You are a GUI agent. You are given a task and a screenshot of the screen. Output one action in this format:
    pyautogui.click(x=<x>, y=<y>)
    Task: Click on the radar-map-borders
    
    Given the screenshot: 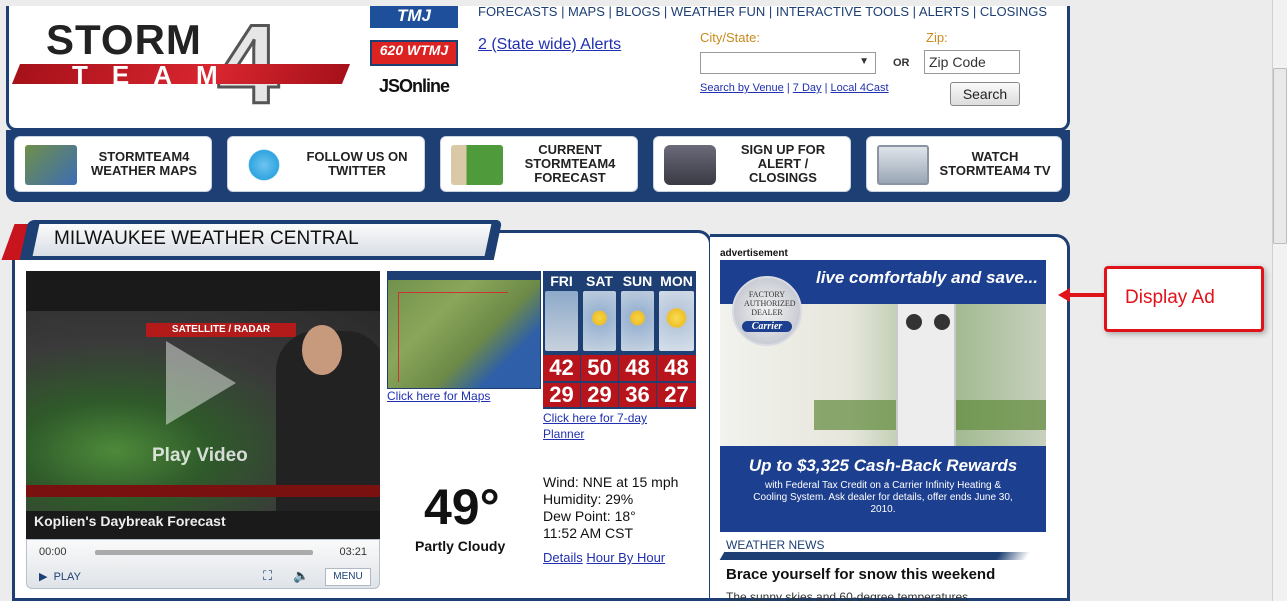 What is the action you would take?
    pyautogui.click(x=453, y=337)
    